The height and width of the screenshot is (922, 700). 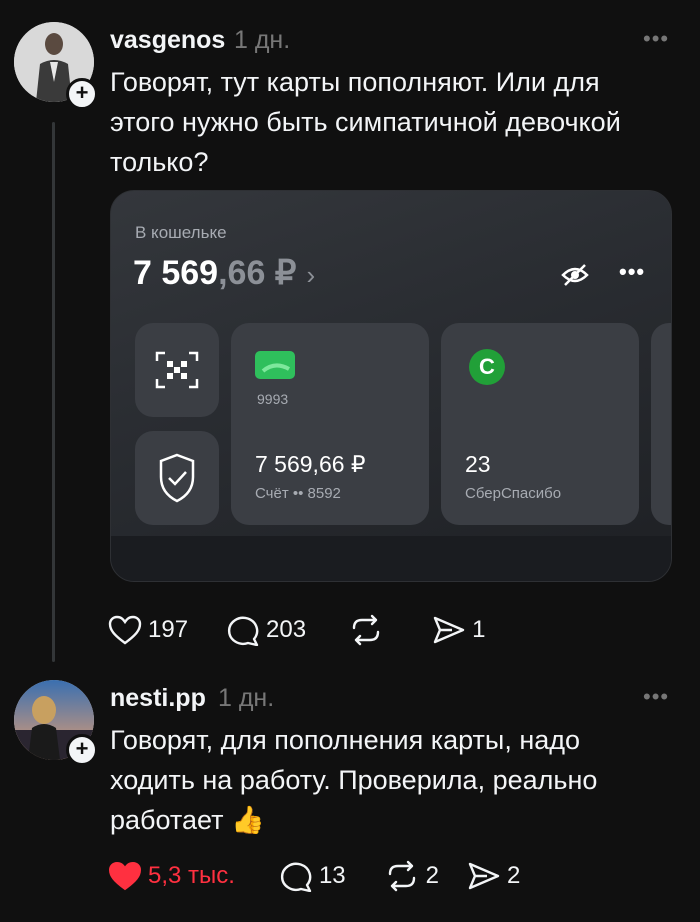 I want to click on post-text-line: Говорят, для пополнения карты, надо, so click(x=345, y=740).